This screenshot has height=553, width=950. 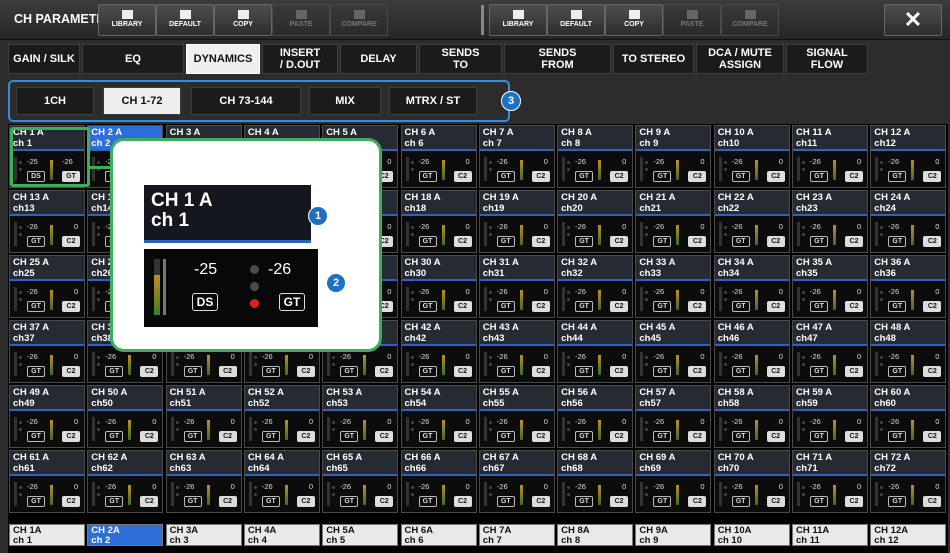 I want to click on channel-name: CH 61 A ch61, so click(x=47, y=463).